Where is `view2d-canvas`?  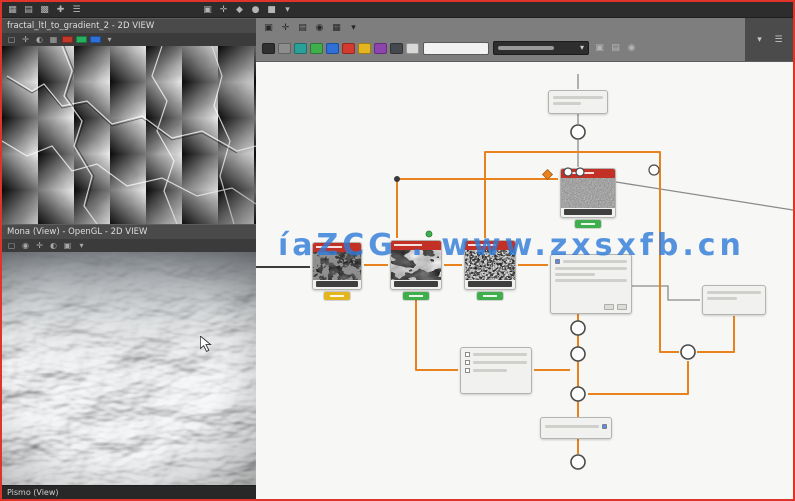
view2d-canvas is located at coordinates (129, 135).